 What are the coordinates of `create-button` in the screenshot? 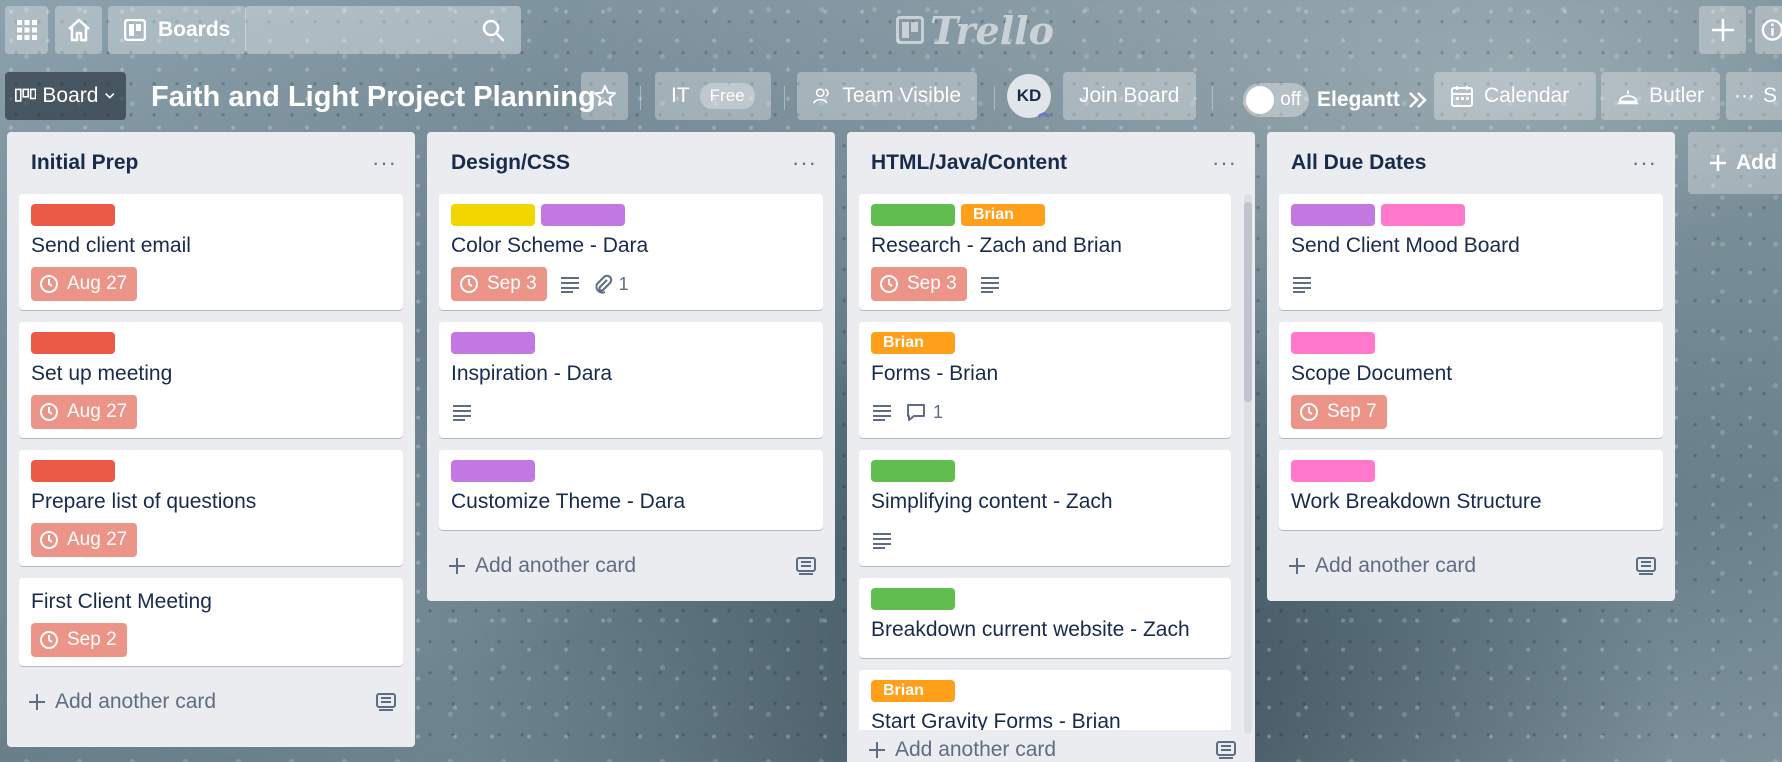 It's located at (1722, 30).